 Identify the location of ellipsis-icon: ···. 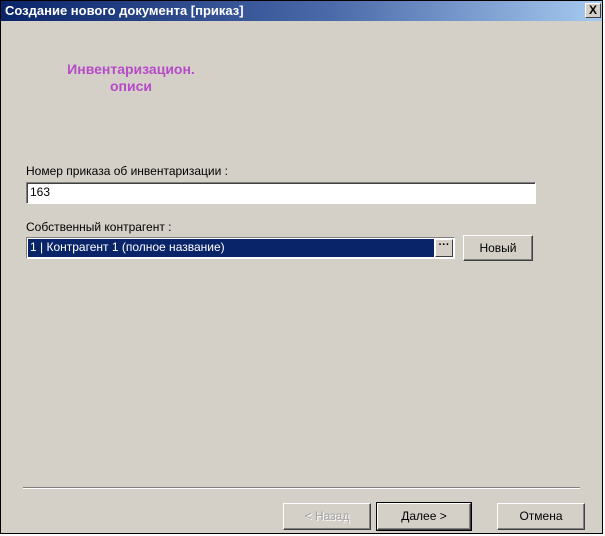
(444, 245).